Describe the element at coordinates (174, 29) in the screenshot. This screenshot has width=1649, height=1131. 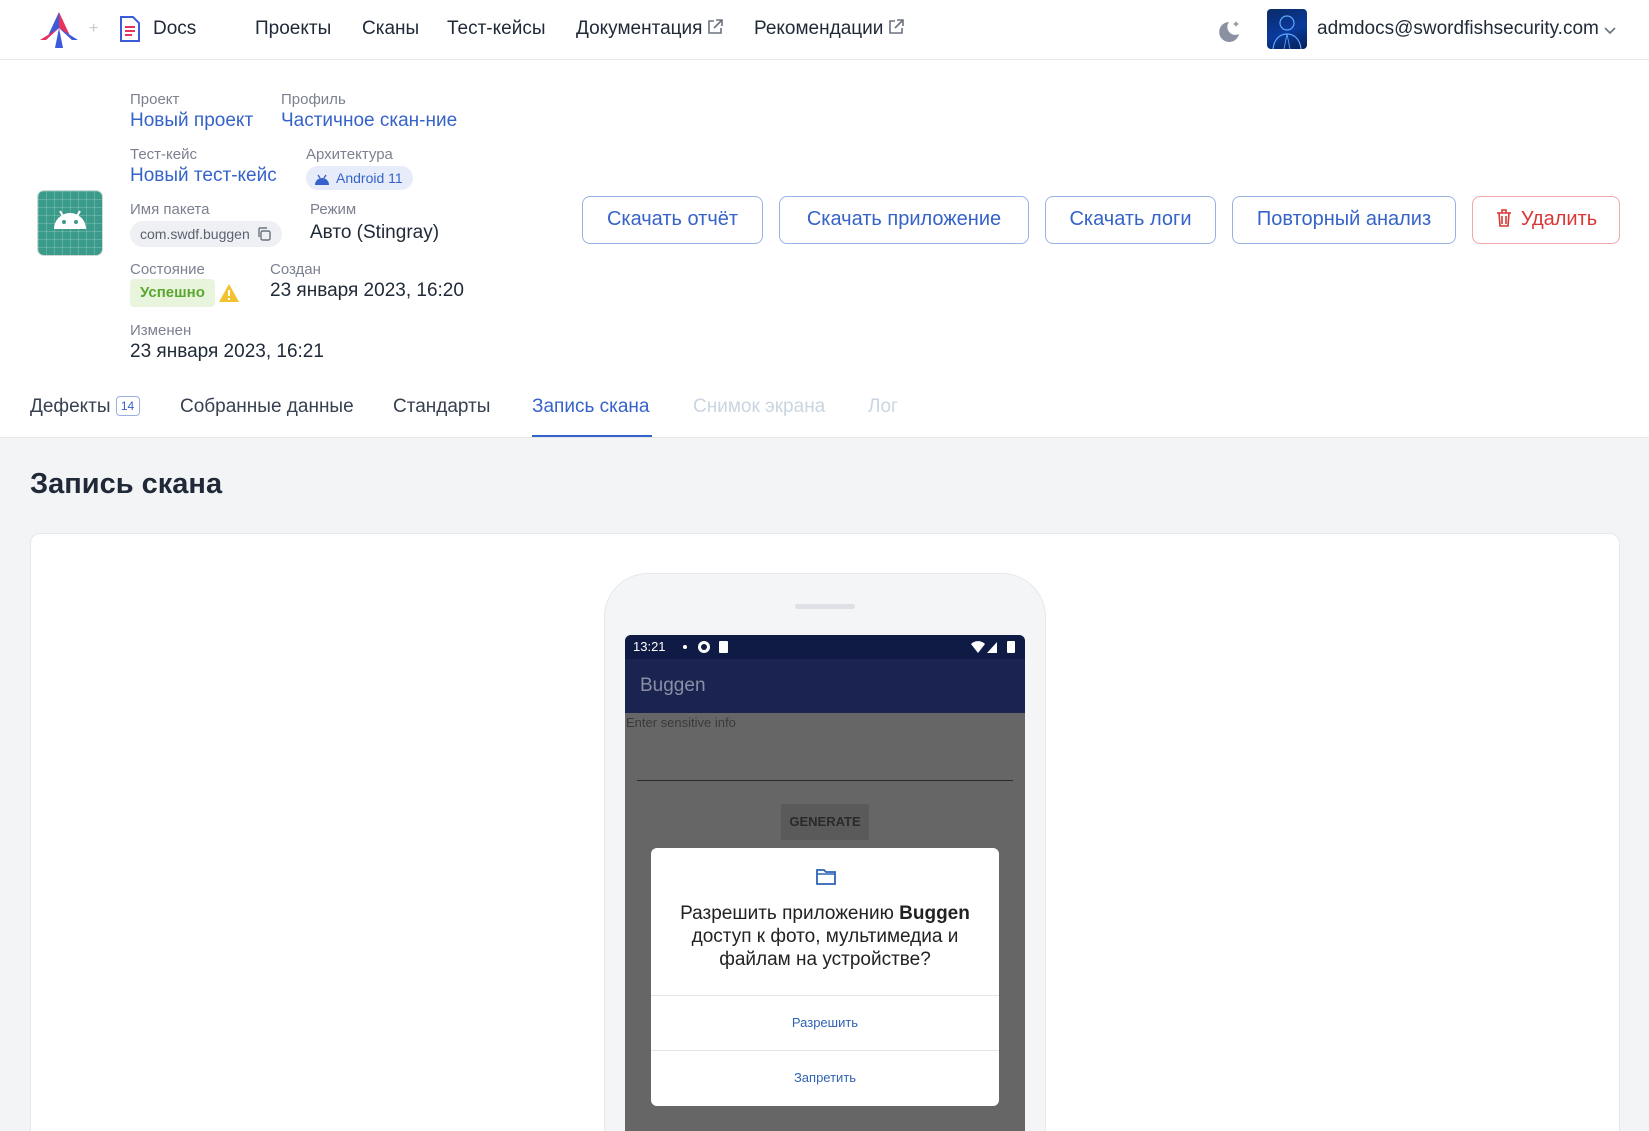
I see `docs-label: Docs` at that location.